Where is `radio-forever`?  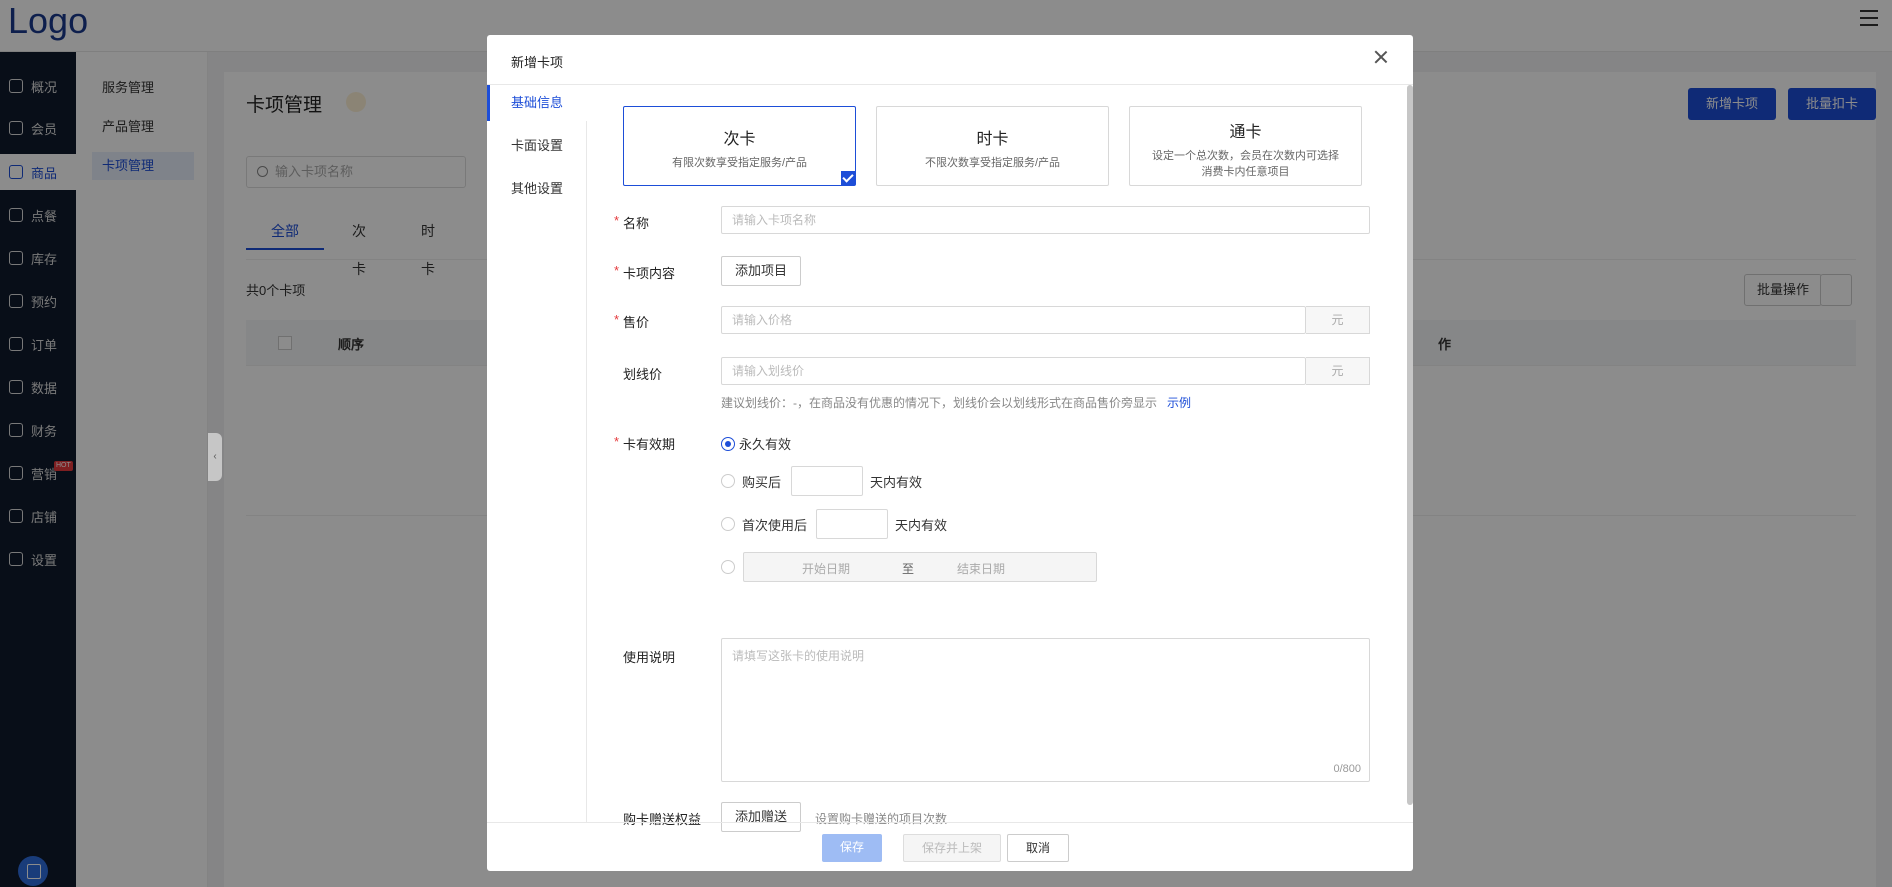
radio-forever is located at coordinates (728, 444).